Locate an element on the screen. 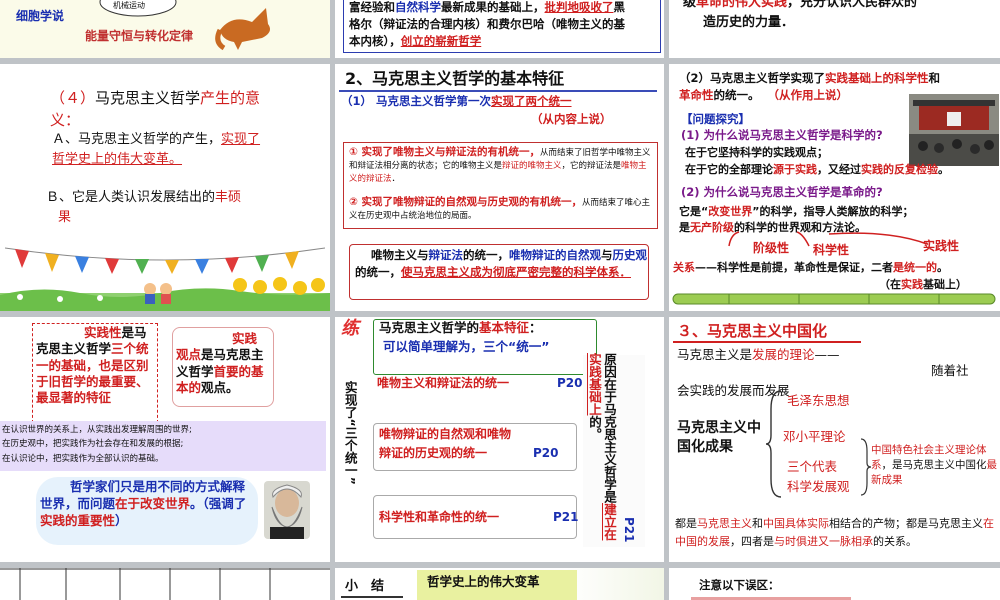 Image resolution: width=1000 pixels, height=600 pixels. s5-note: （从内容上说） is located at coordinates (571, 119).